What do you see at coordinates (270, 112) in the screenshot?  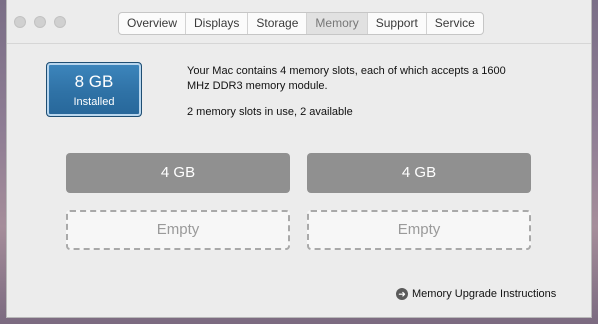 I see `memory-slots-usage: 2 memory slots in use, 2 available` at bounding box center [270, 112].